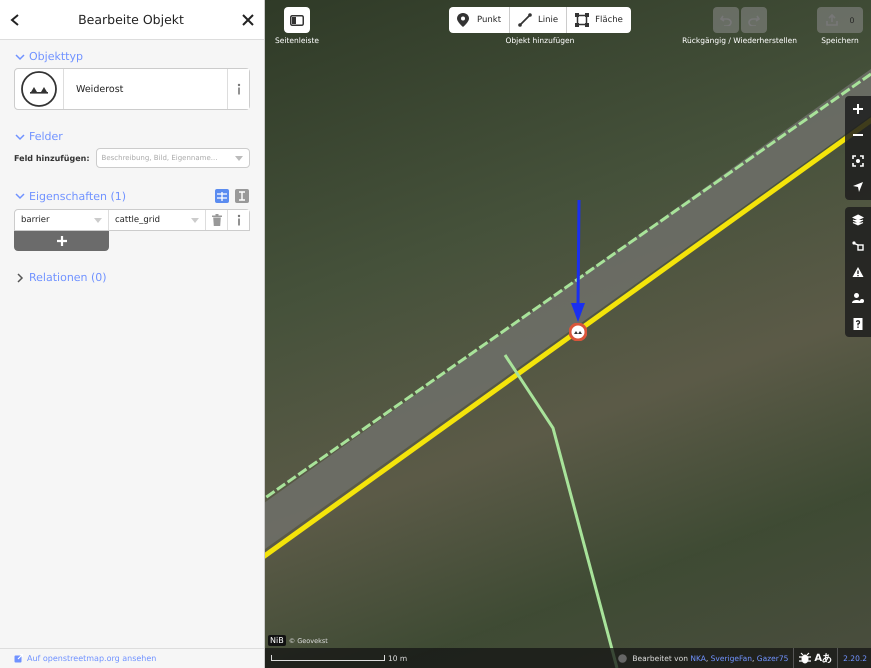 Image resolution: width=871 pixels, height=668 pixels. I want to click on add-line-button: Linie, so click(539, 20).